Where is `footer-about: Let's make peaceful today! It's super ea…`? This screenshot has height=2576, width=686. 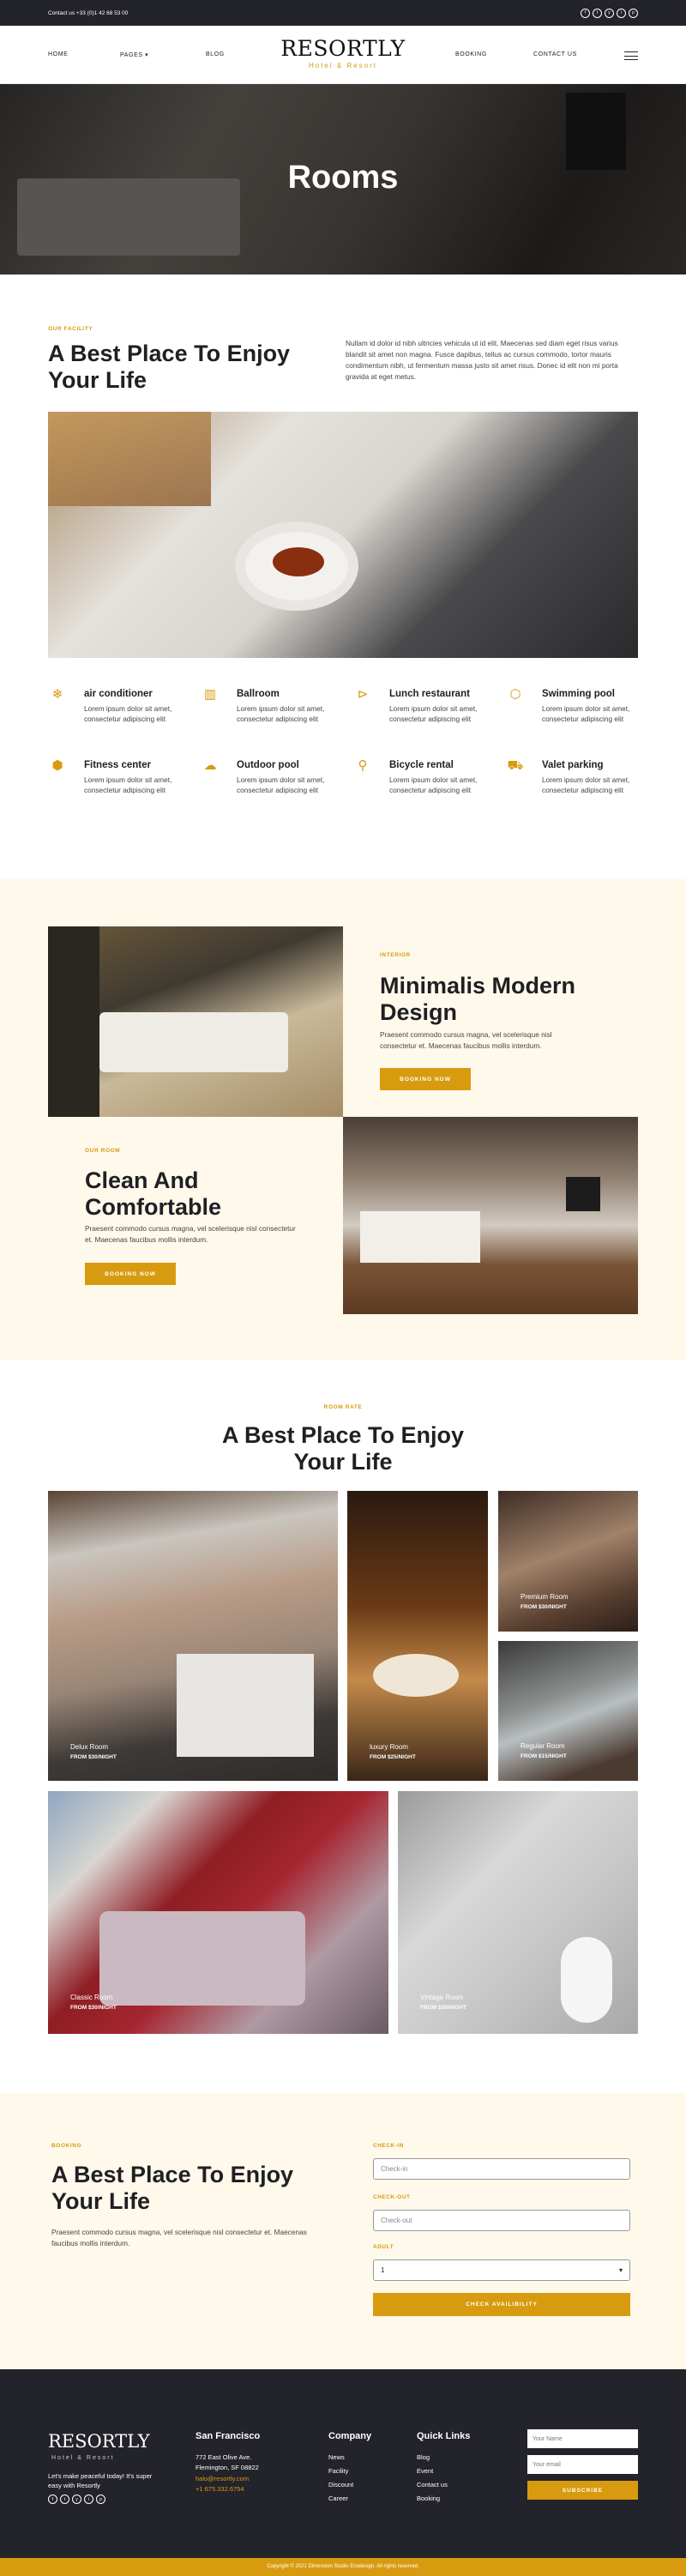 footer-about: Let's make peaceful today! It's super ea… is located at coordinates (101, 2481).